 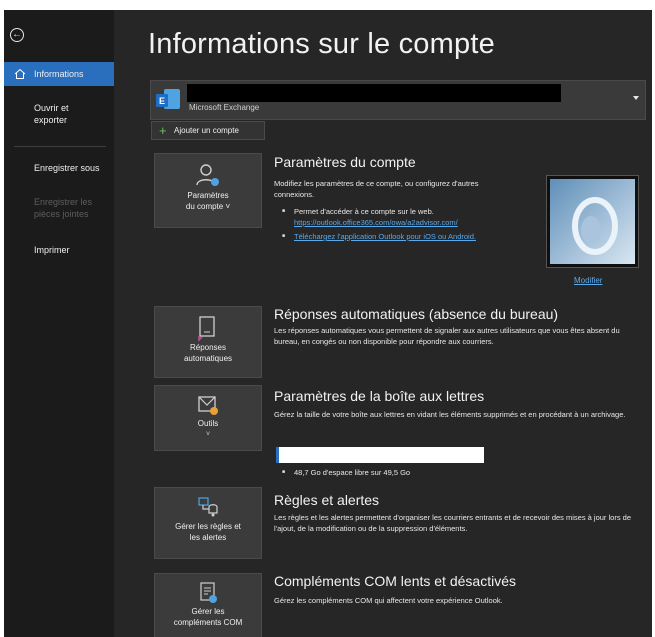 I want to click on section-title: Paramètres du compte, so click(x=345, y=162).